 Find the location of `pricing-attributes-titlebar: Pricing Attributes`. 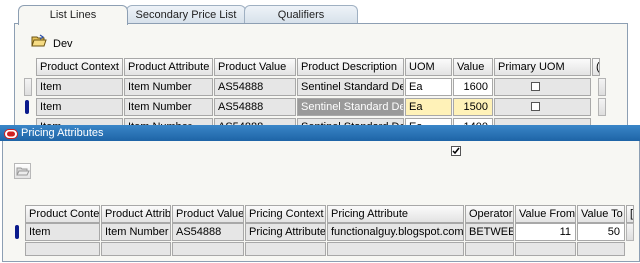

pricing-attributes-titlebar: Pricing Attributes is located at coordinates (320, 133).